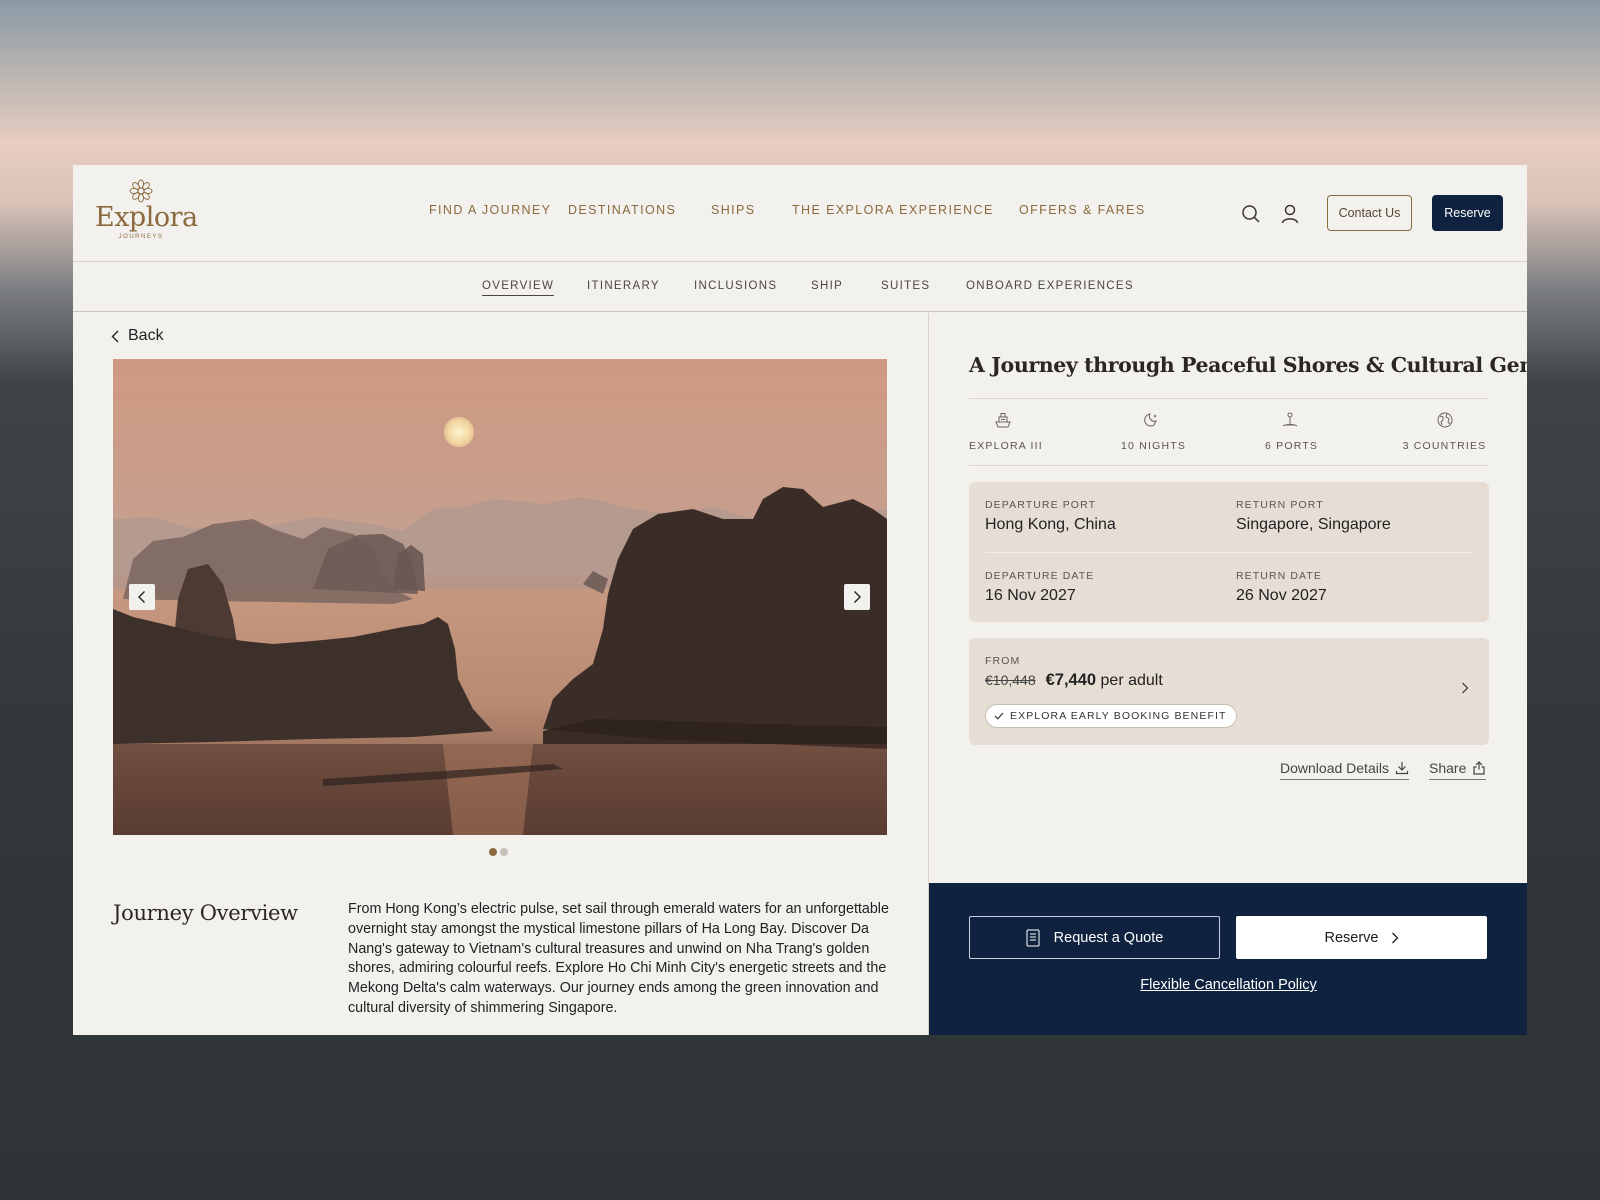  What do you see at coordinates (141, 237) in the screenshot?
I see `brand-subtitle: JOURNEYS` at bounding box center [141, 237].